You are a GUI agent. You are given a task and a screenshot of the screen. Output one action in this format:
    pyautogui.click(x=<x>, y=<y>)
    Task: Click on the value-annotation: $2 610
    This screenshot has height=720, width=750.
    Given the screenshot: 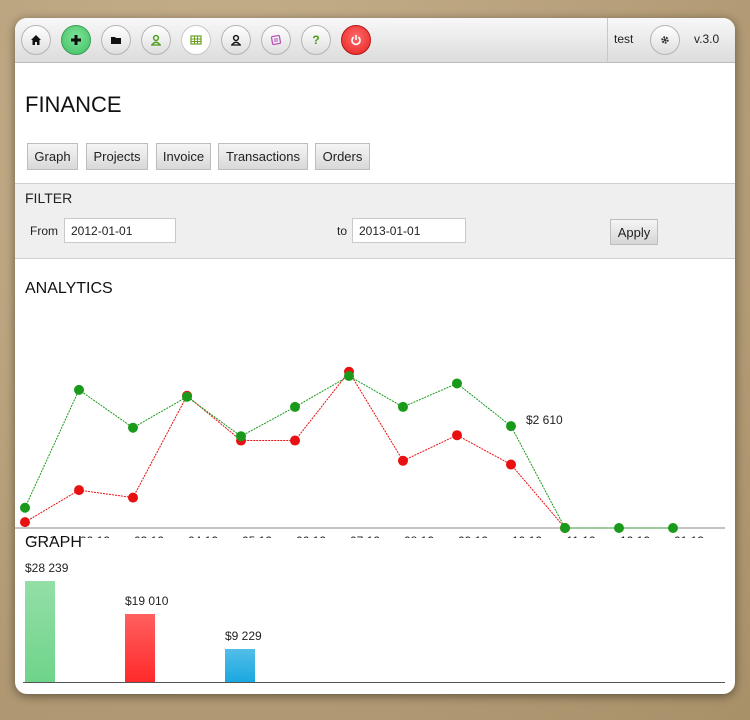 What is the action you would take?
    pyautogui.click(x=544, y=420)
    